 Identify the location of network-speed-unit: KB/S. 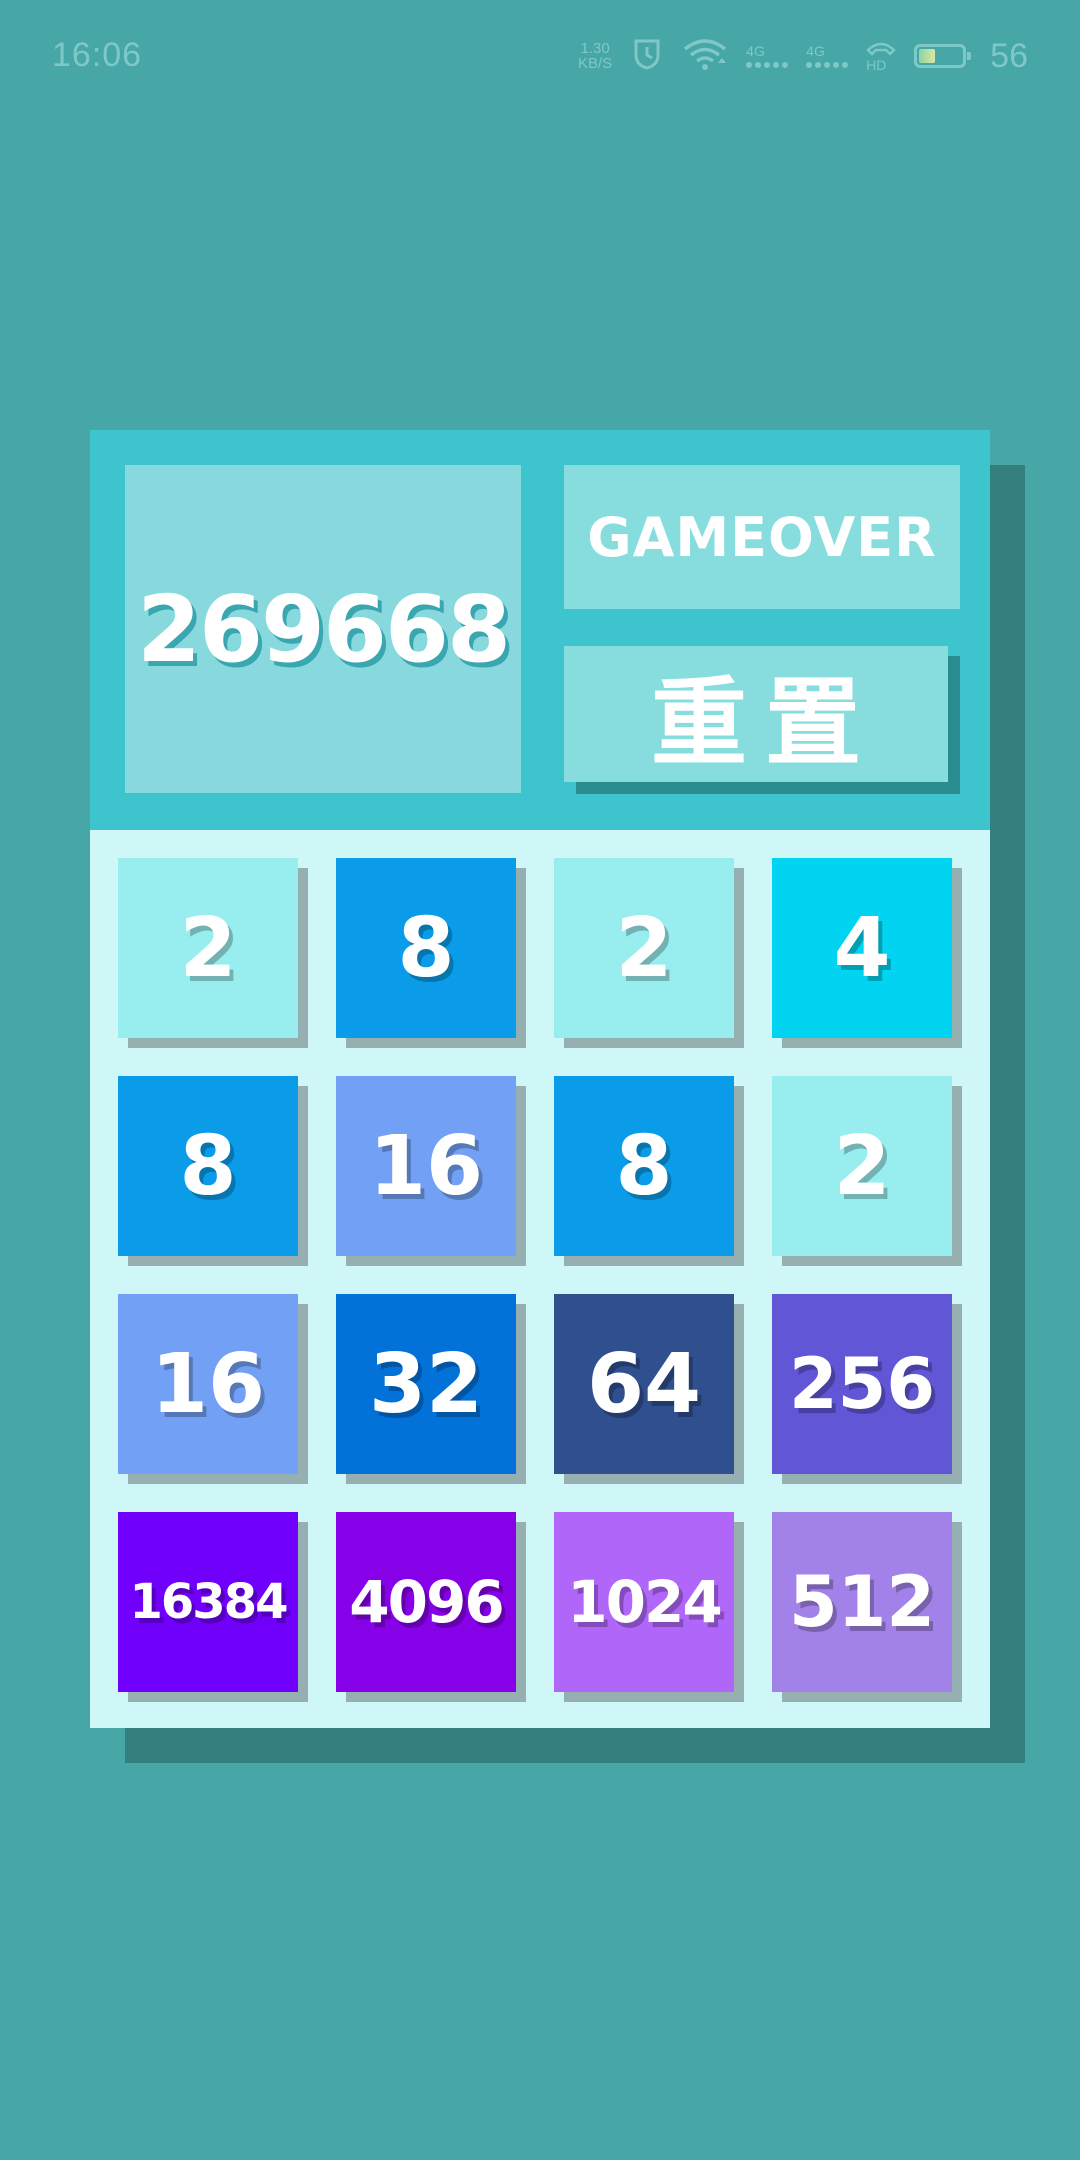
(595, 63).